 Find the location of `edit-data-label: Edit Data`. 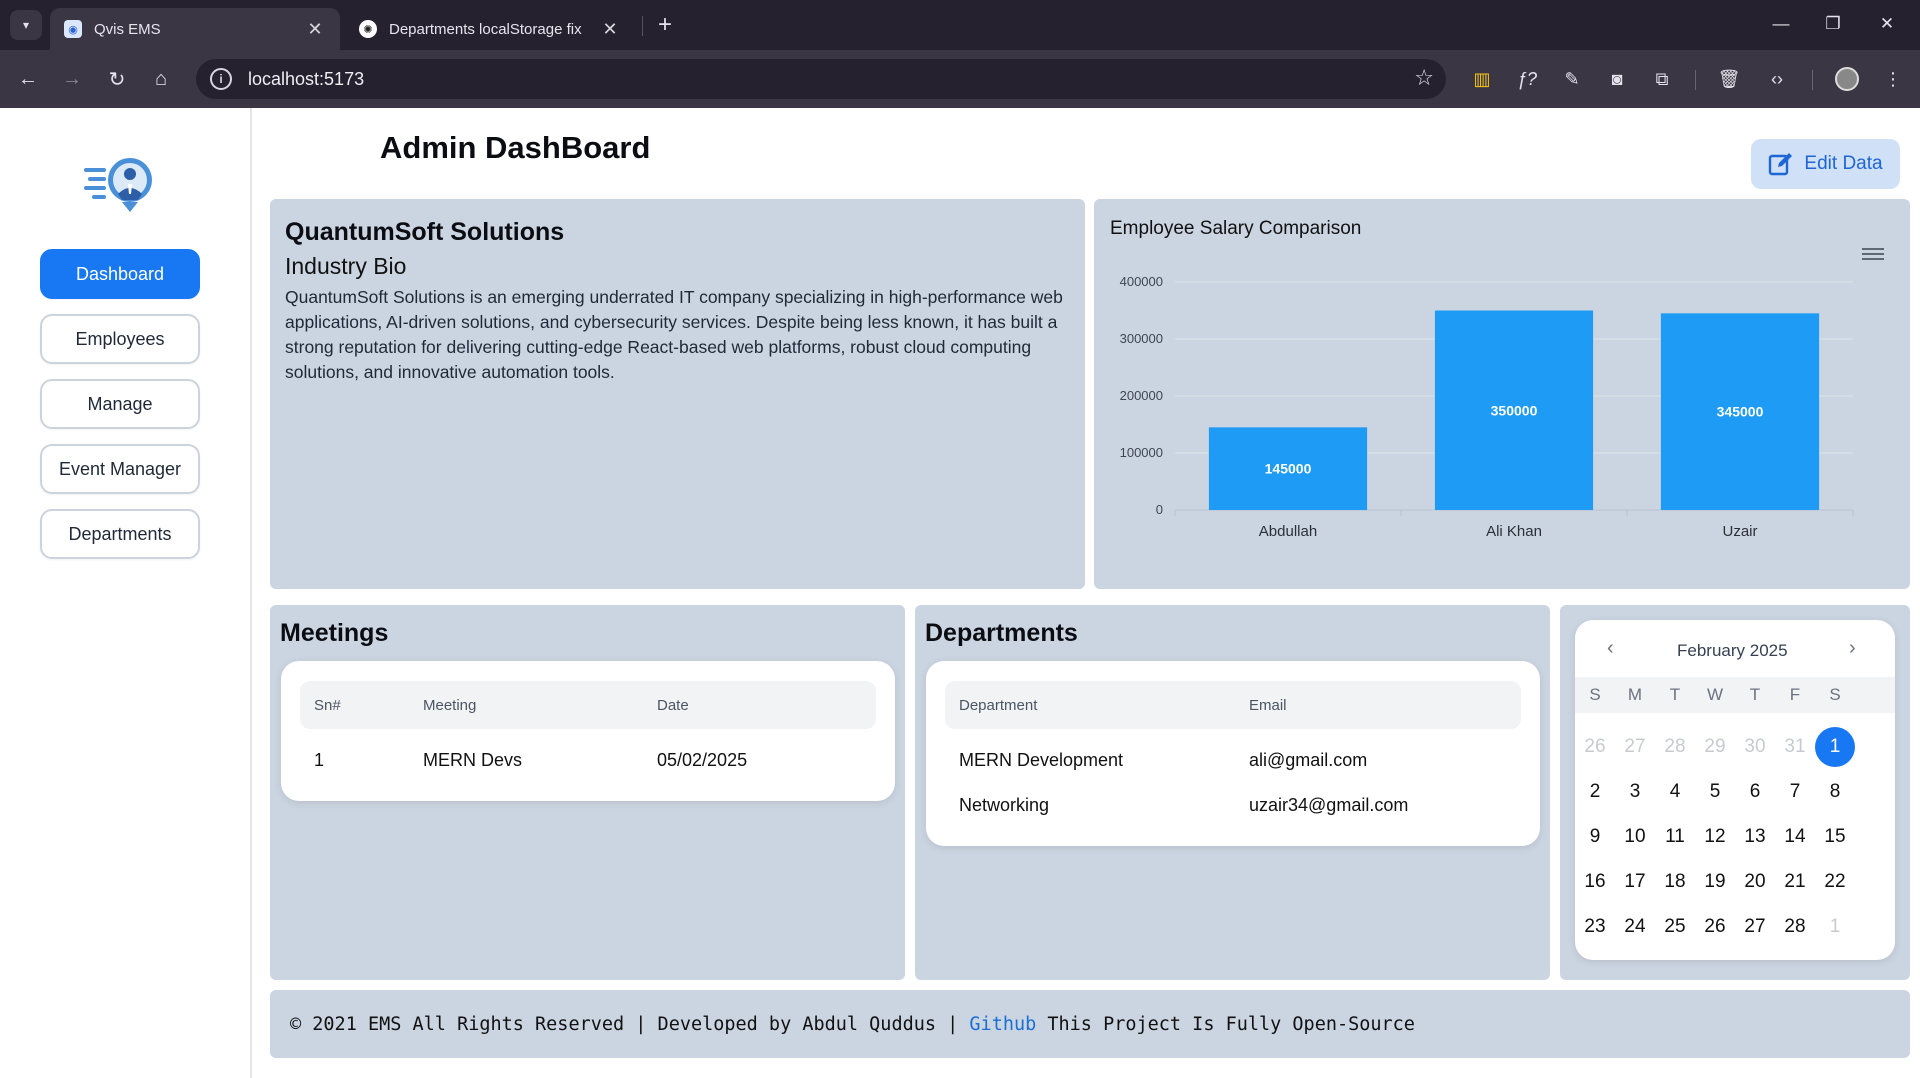

edit-data-label: Edit Data is located at coordinates (1843, 163).